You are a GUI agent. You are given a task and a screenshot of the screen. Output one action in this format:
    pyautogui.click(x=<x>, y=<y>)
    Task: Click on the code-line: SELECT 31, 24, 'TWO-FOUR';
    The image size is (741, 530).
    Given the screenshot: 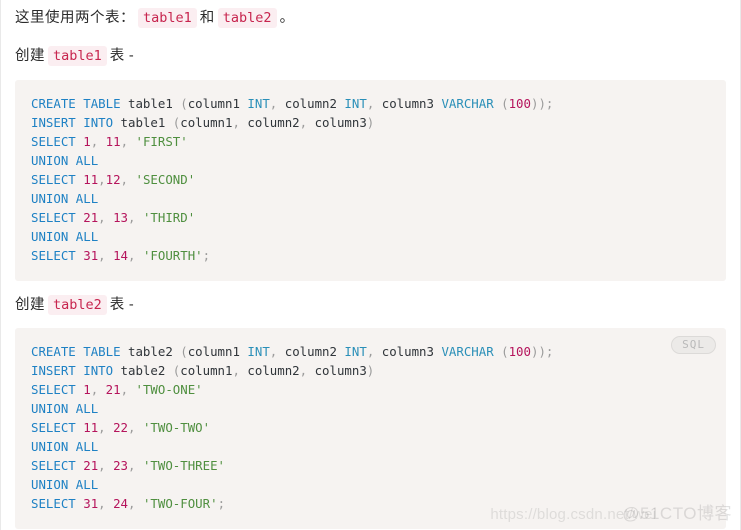 What is the action you would take?
    pyautogui.click(x=370, y=503)
    